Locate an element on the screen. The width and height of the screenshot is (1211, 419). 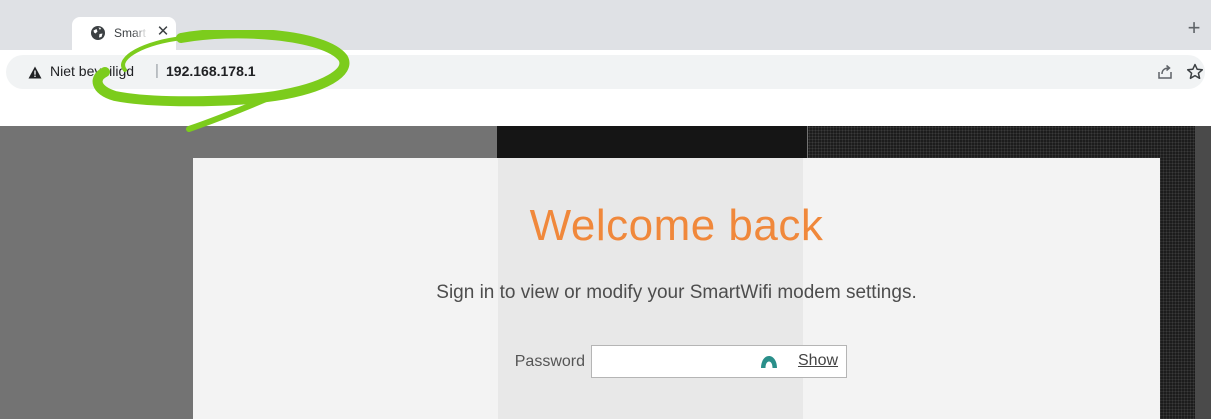
password-input is located at coordinates (676, 362).